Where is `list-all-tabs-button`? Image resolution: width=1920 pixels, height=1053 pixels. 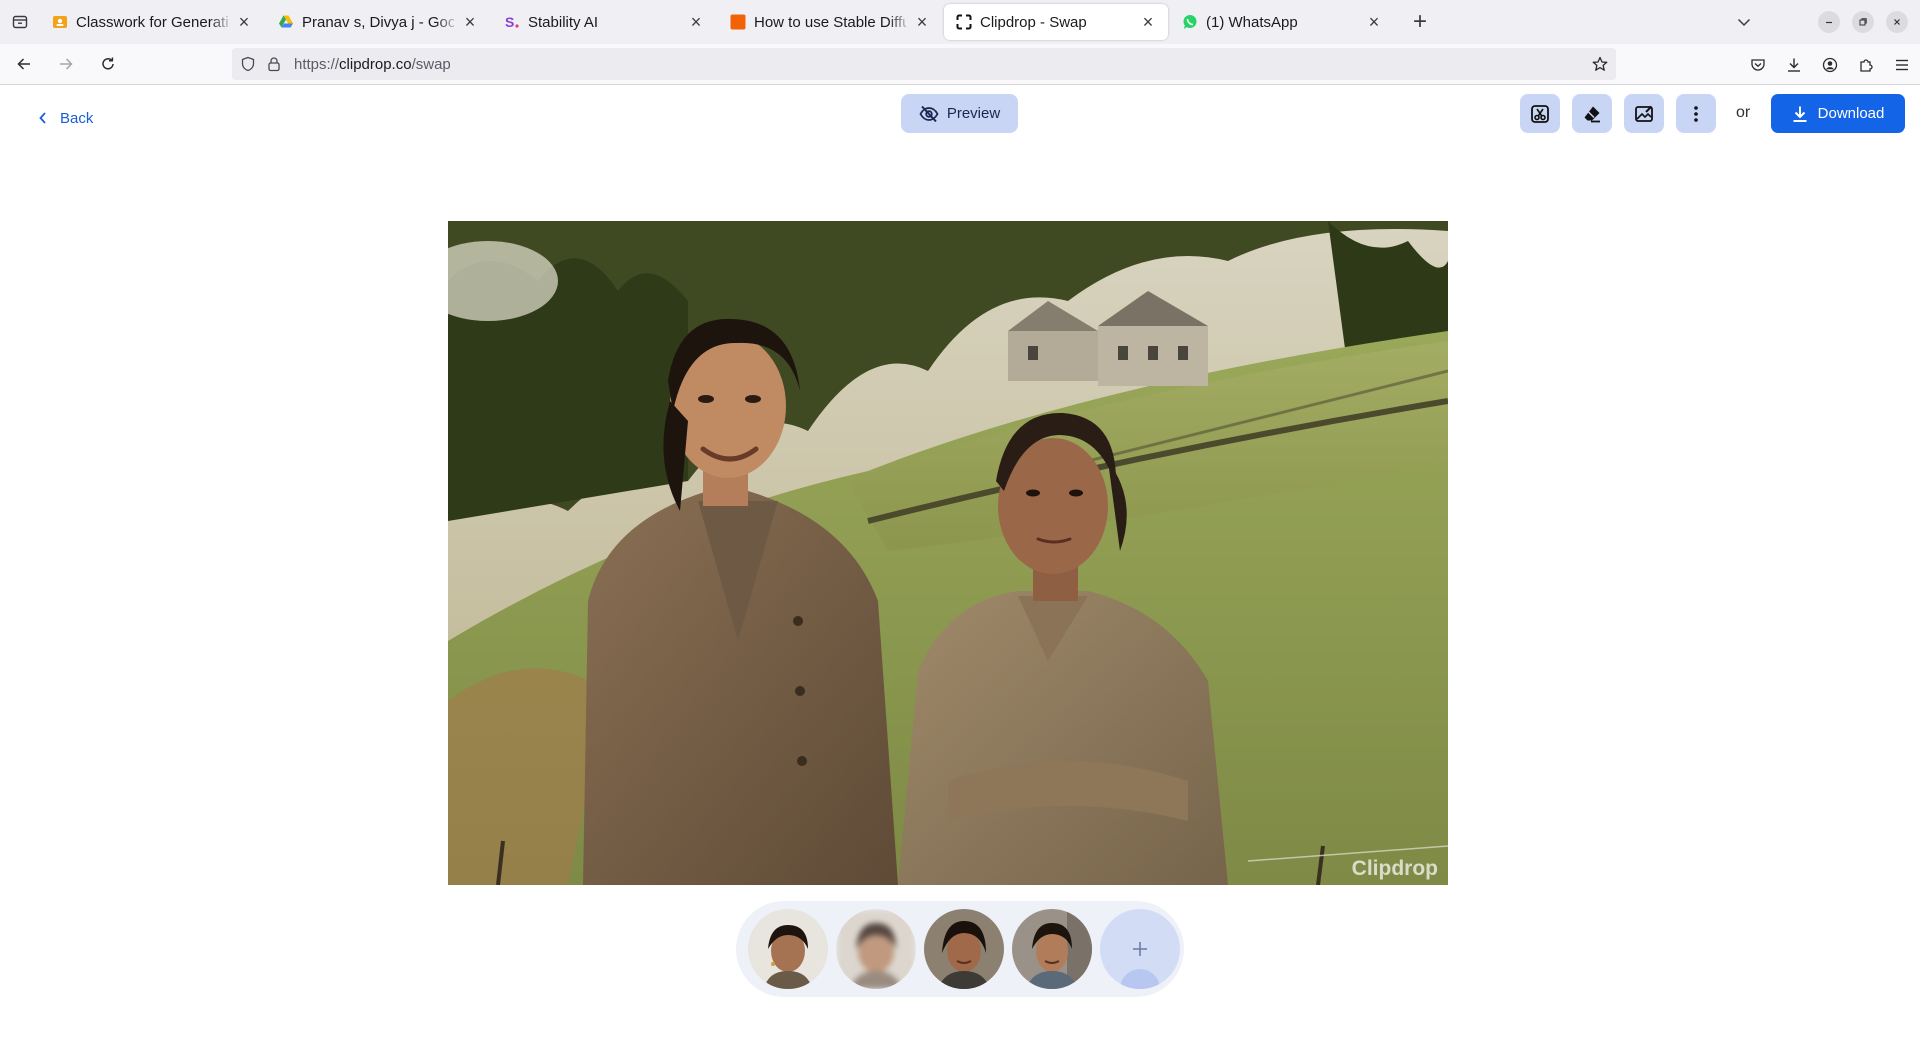 list-all-tabs-button is located at coordinates (1744, 22).